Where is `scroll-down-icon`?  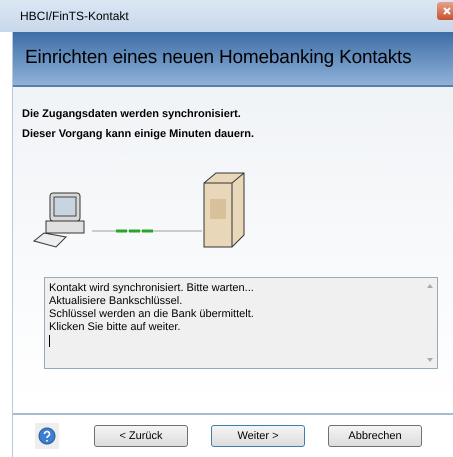
scroll-down-icon is located at coordinates (430, 360).